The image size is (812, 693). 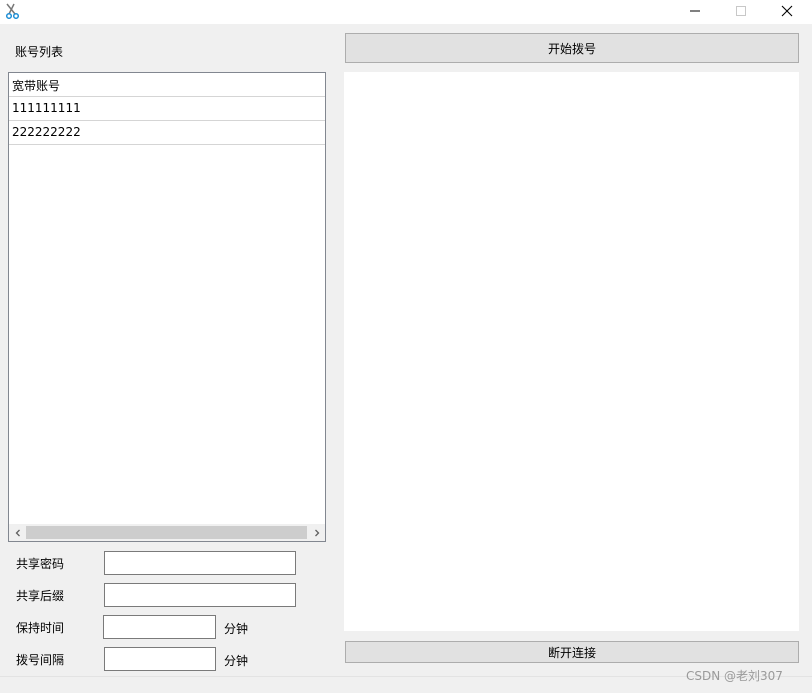 I want to click on minimize-button, so click(x=695, y=12).